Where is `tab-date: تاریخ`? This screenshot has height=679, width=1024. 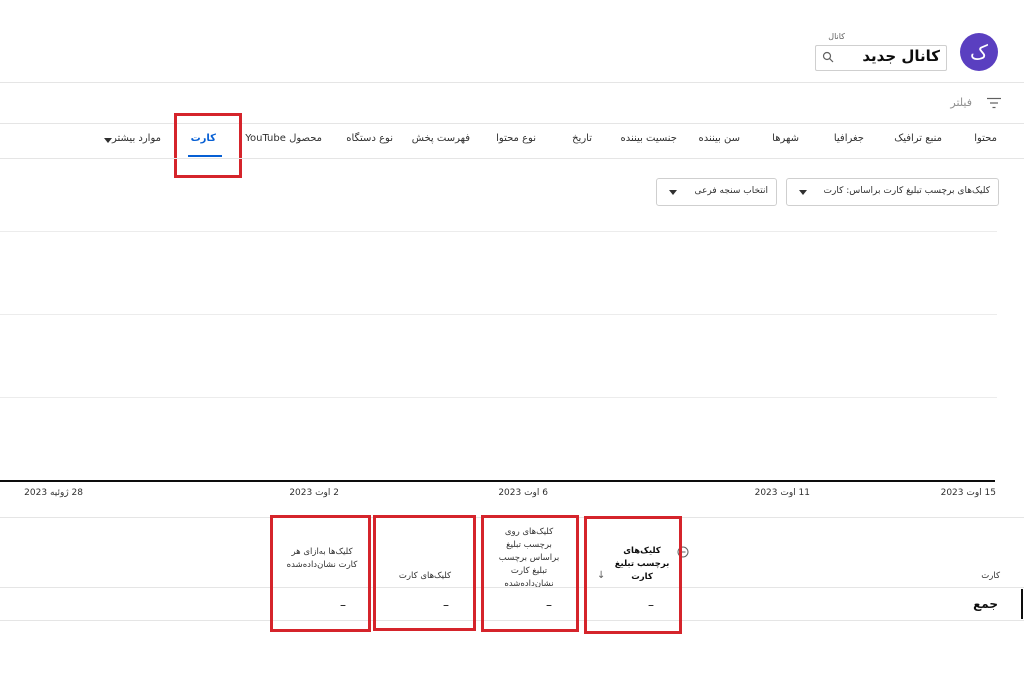 tab-date: تاریخ is located at coordinates (582, 138).